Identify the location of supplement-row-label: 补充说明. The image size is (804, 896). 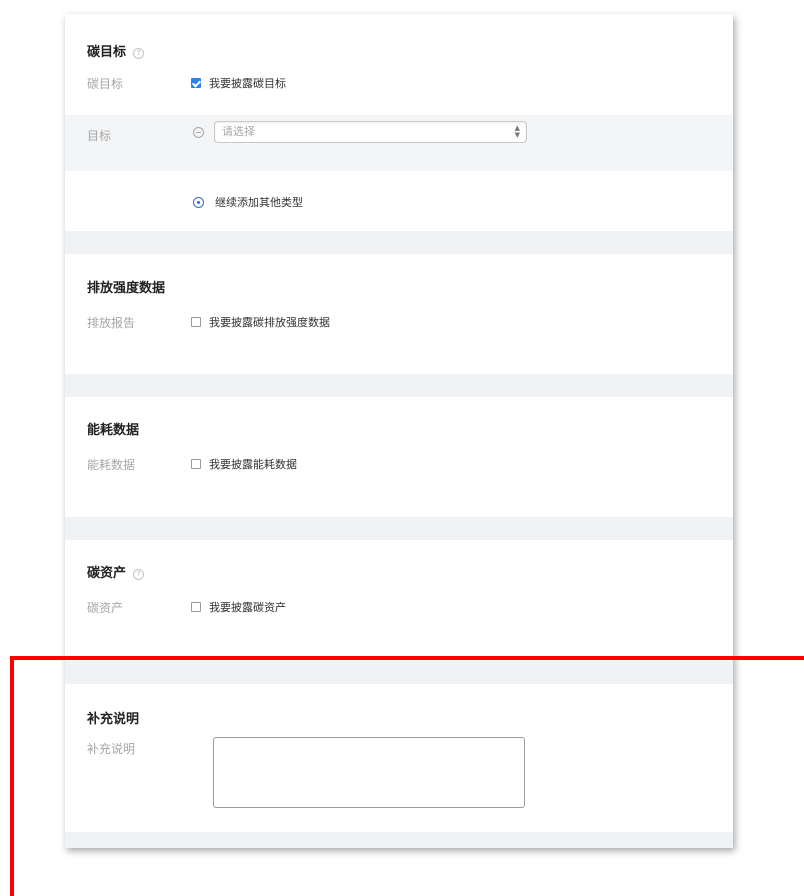
(111, 749).